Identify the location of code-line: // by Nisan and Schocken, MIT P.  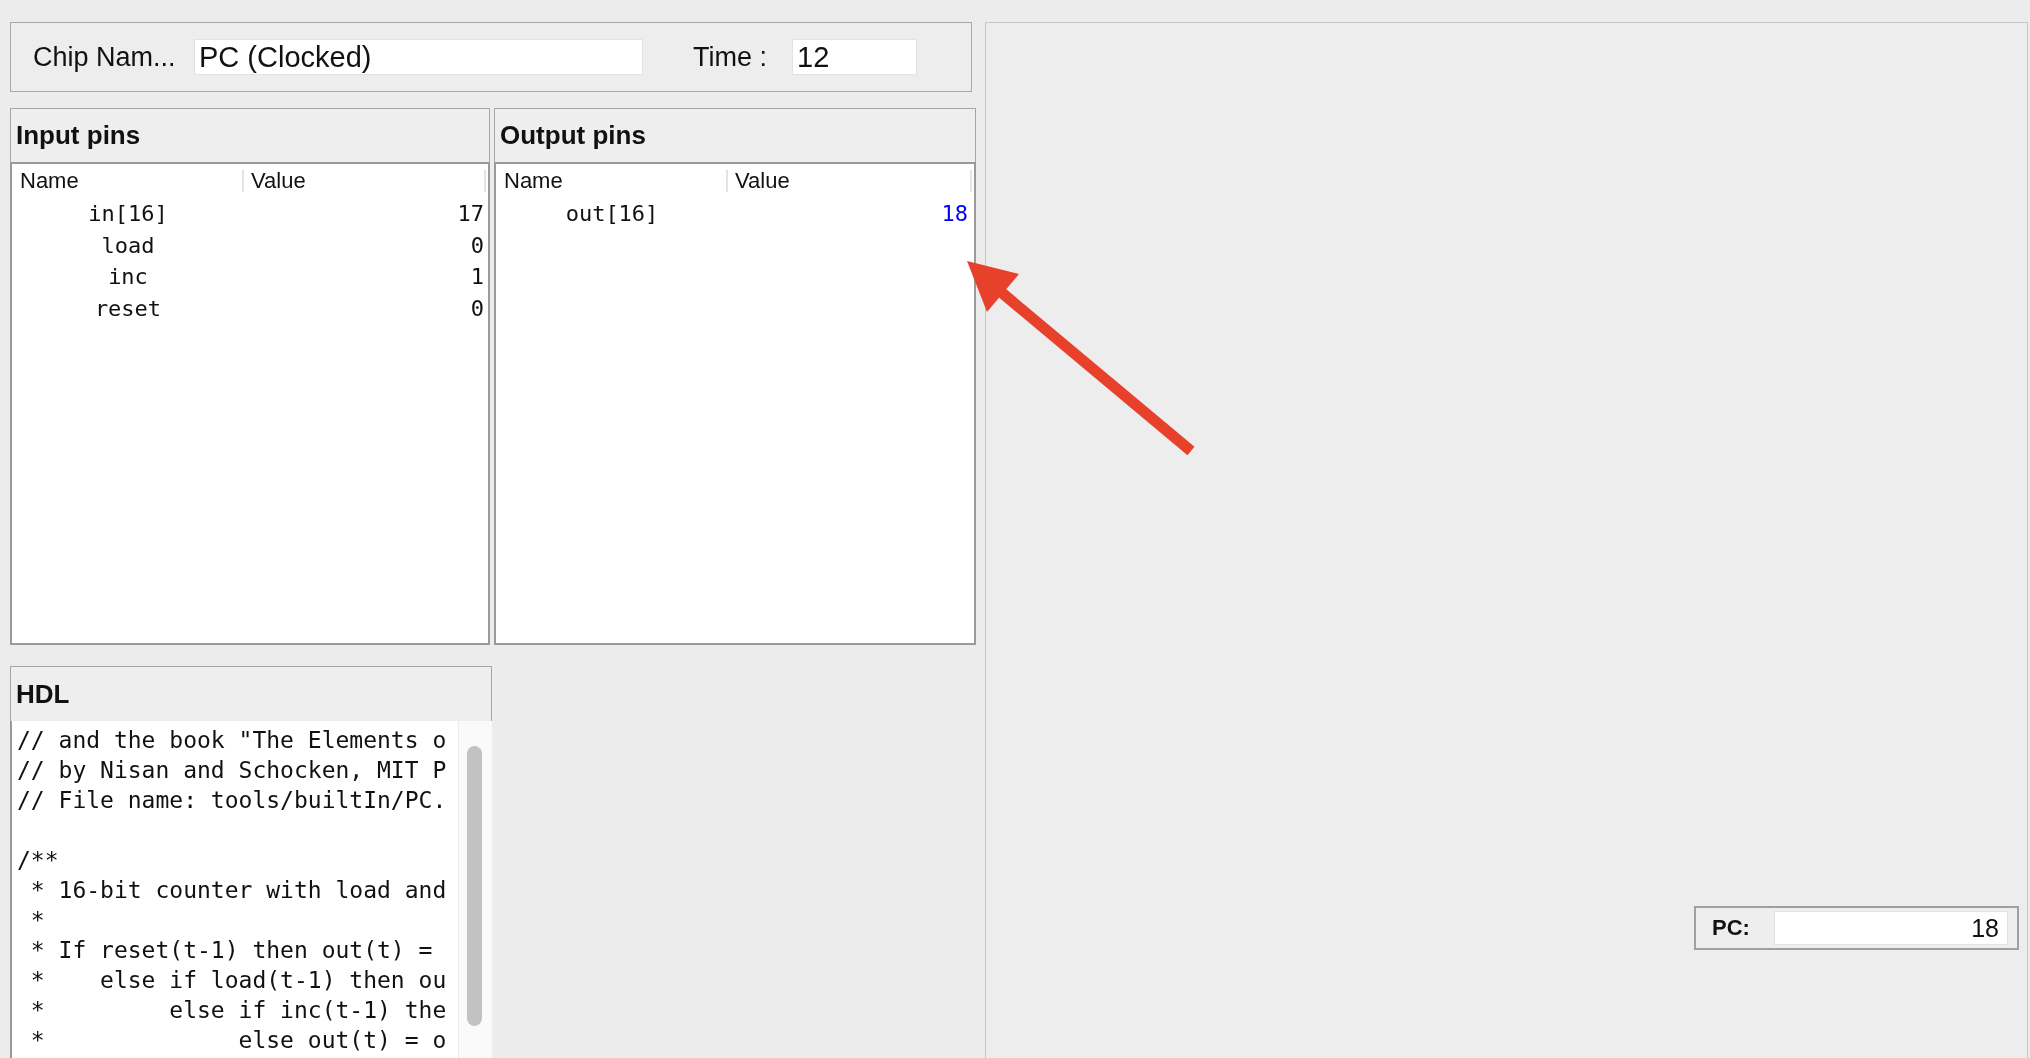
(232, 770).